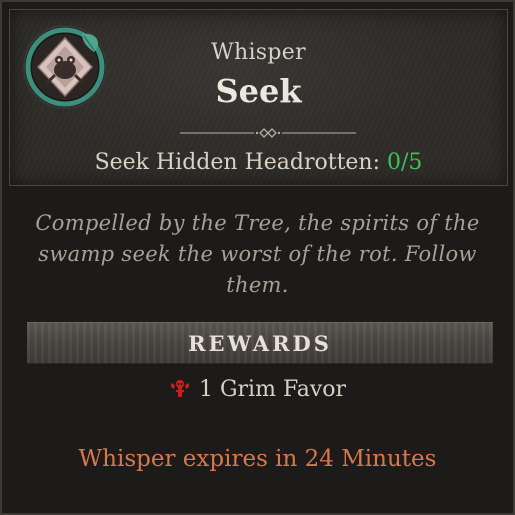 The height and width of the screenshot is (515, 515). I want to click on grim-favor-icon, so click(179, 388).